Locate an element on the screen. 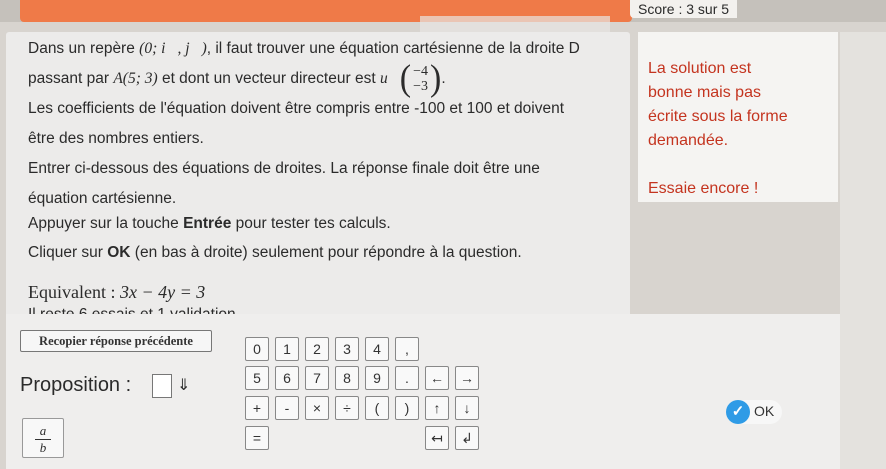 The height and width of the screenshot is (469, 886). key-row2-6: ← is located at coordinates (437, 378).